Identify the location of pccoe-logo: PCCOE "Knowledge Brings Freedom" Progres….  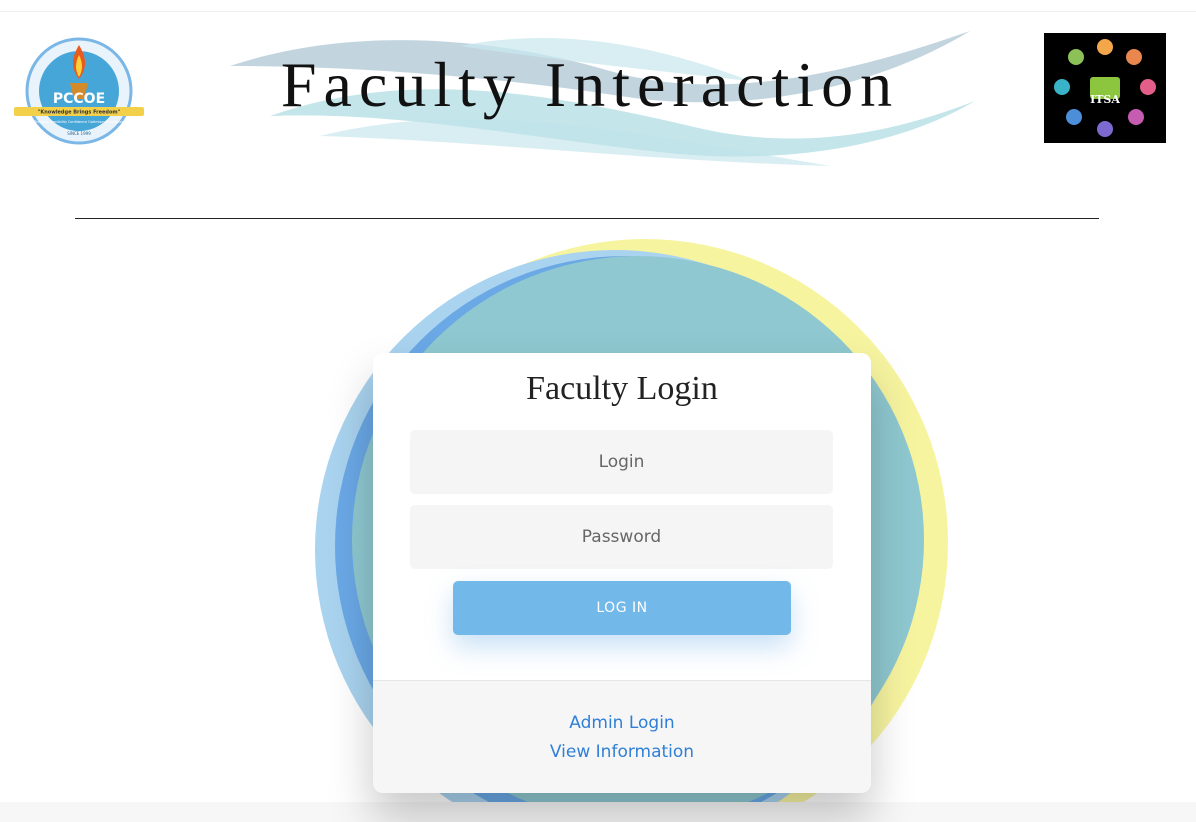
(79, 91).